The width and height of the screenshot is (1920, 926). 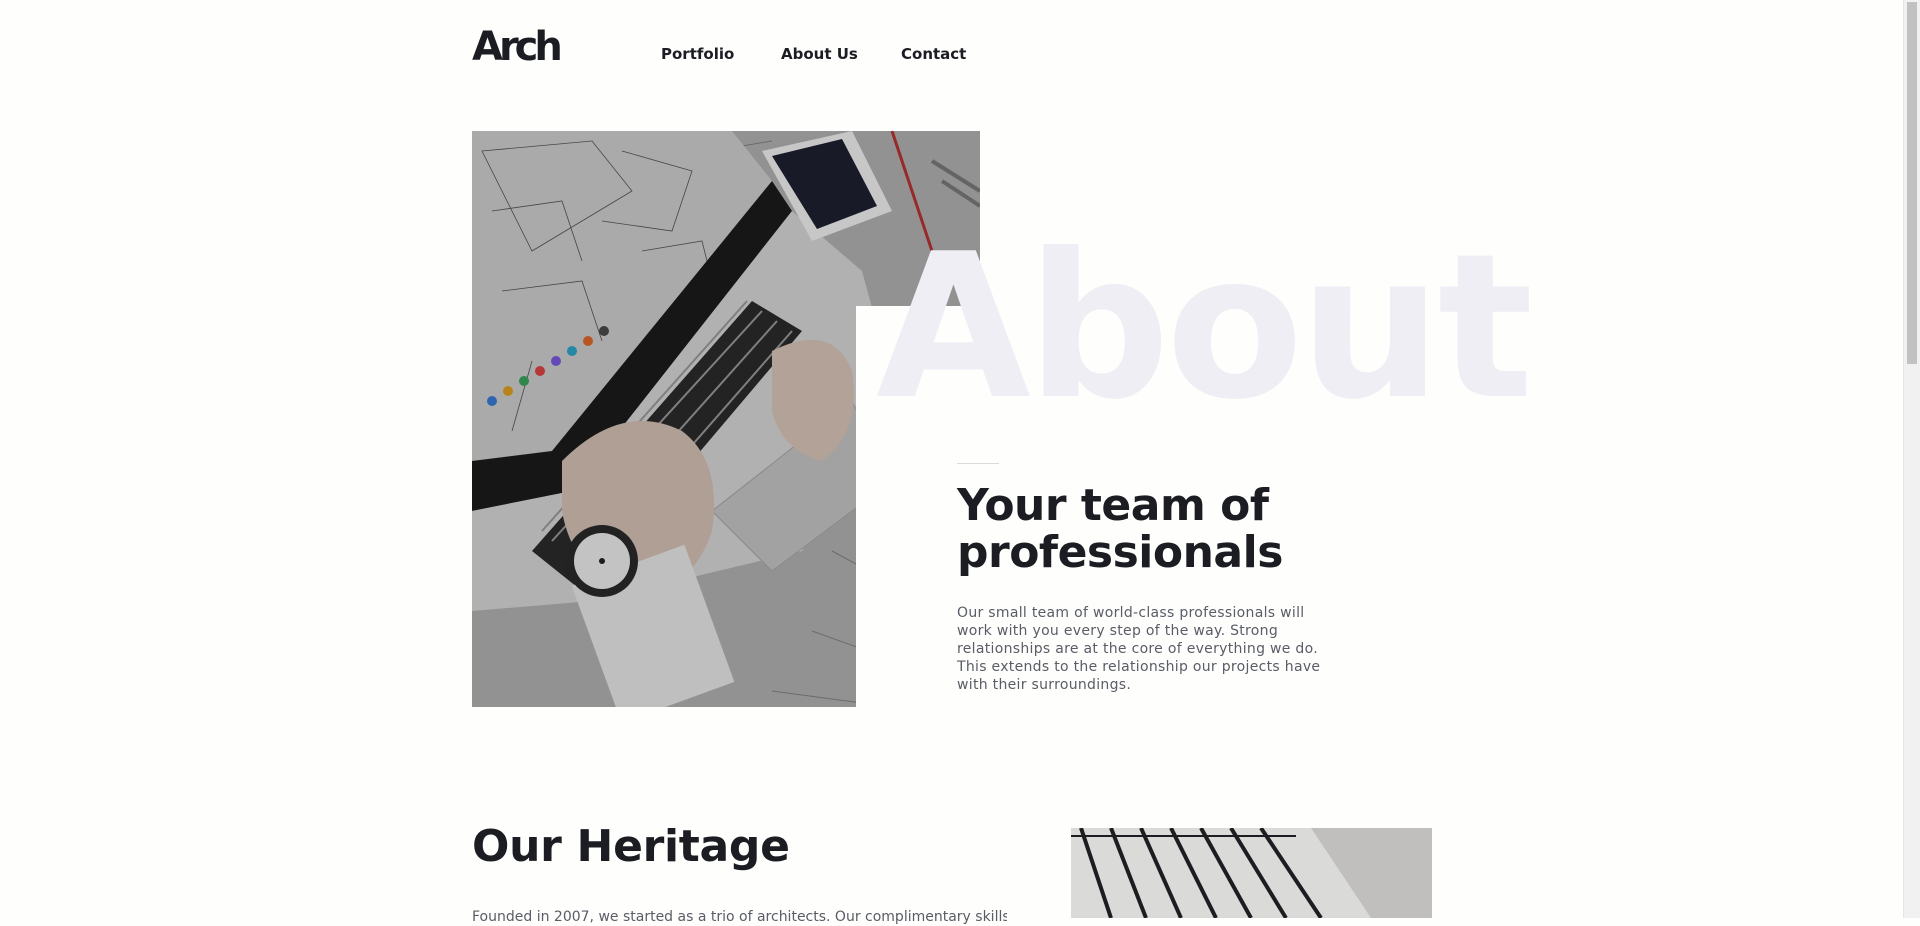 What do you see at coordinates (978, 463) in the screenshot?
I see `divider` at bounding box center [978, 463].